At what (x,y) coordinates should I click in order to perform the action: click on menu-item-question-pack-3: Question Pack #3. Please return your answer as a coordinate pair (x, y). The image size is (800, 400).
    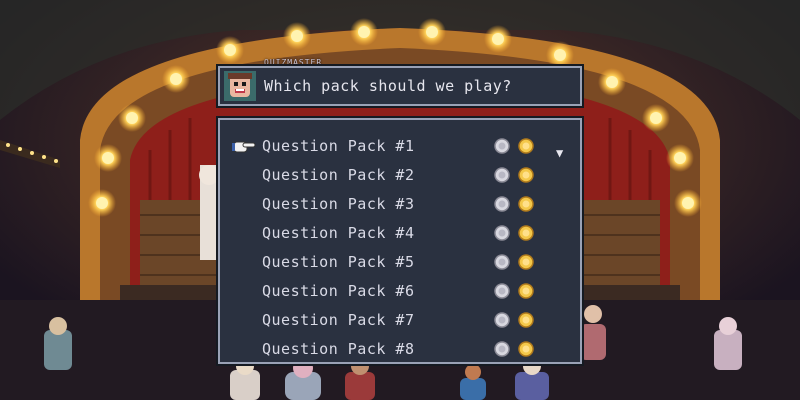
    Looking at the image, I should click on (400, 204).